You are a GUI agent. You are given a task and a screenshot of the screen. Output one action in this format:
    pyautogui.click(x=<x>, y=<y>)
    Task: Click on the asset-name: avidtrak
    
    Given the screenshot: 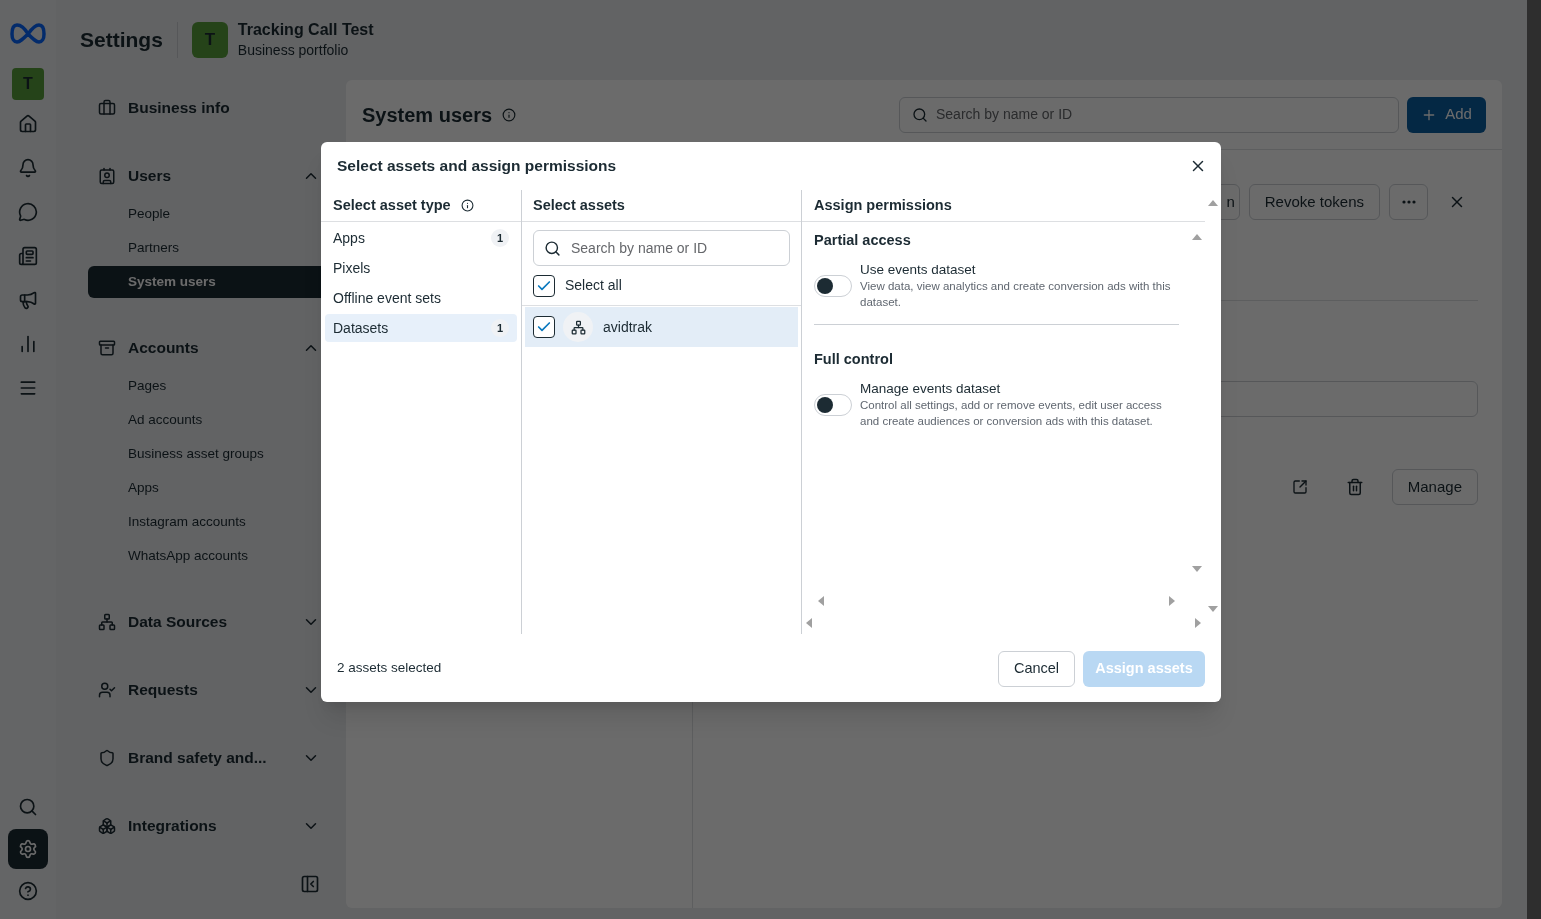 What is the action you would take?
    pyautogui.click(x=628, y=327)
    